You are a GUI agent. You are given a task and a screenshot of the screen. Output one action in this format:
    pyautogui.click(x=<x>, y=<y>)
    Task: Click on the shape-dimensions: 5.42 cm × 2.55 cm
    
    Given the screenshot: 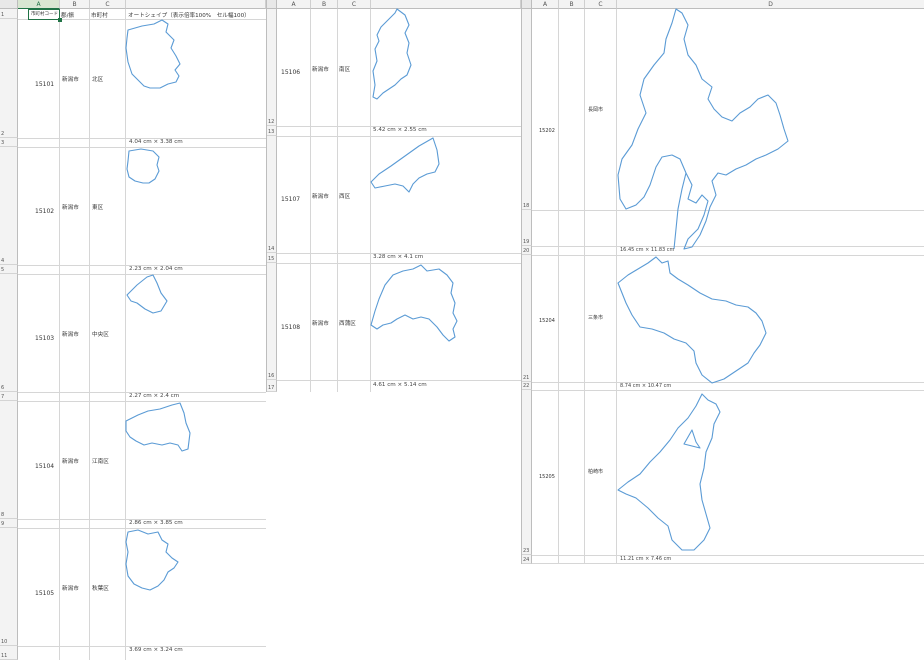 What is the action you would take?
    pyautogui.click(x=400, y=130)
    